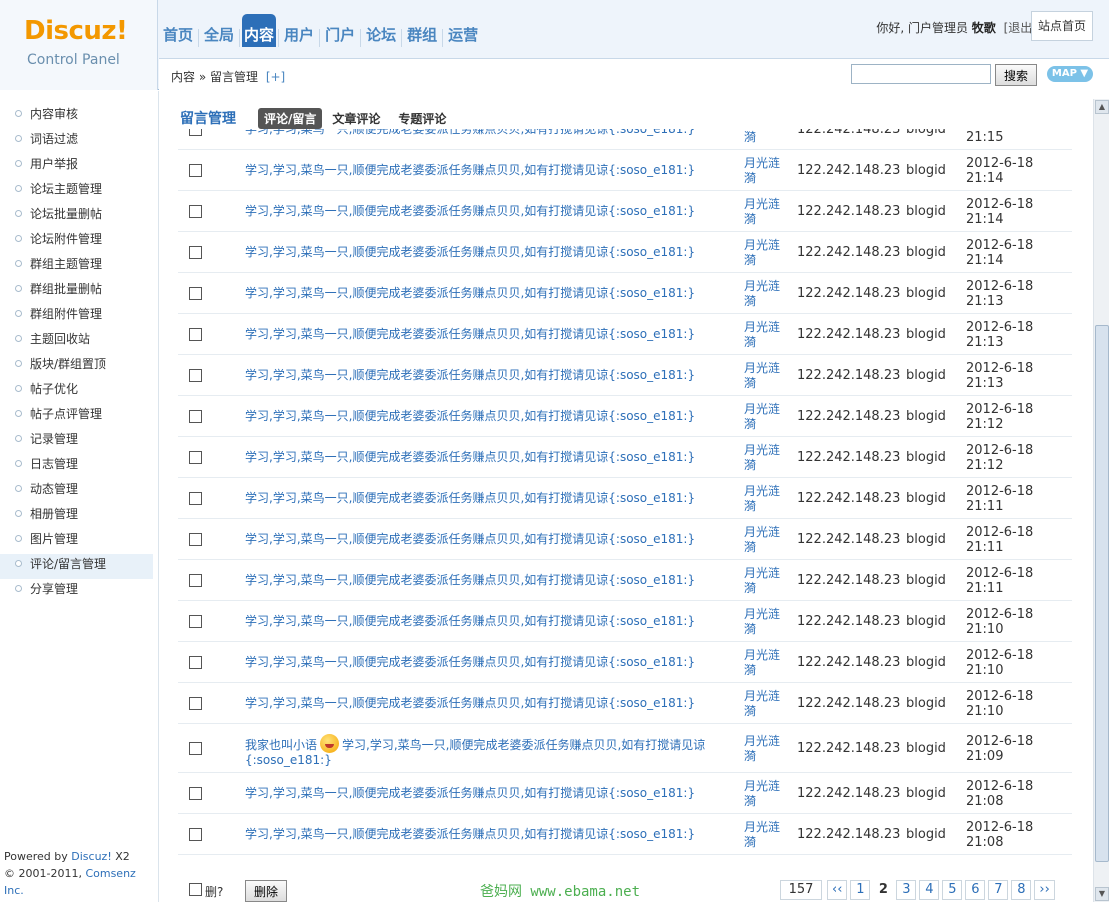 This screenshot has height=902, width=1109. What do you see at coordinates (79, 516) in the screenshot?
I see `sidebar-item: 相册管理` at bounding box center [79, 516].